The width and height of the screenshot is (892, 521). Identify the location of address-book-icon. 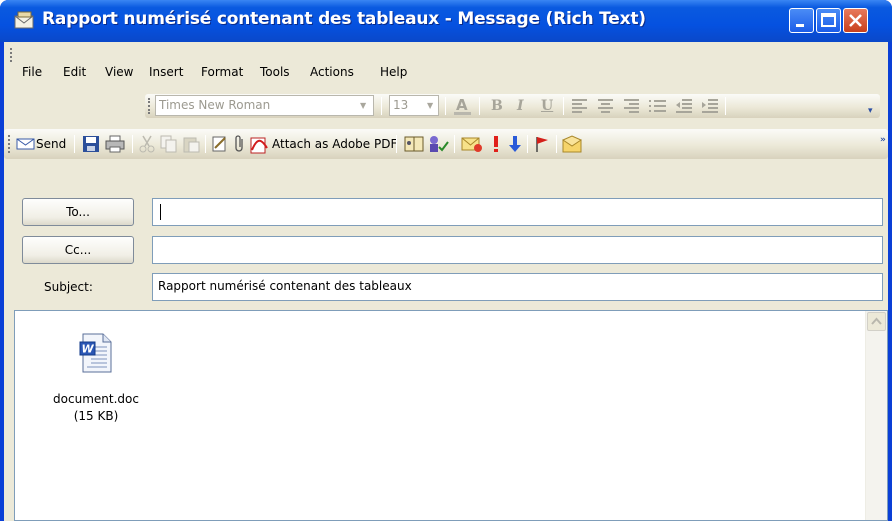
(414, 144).